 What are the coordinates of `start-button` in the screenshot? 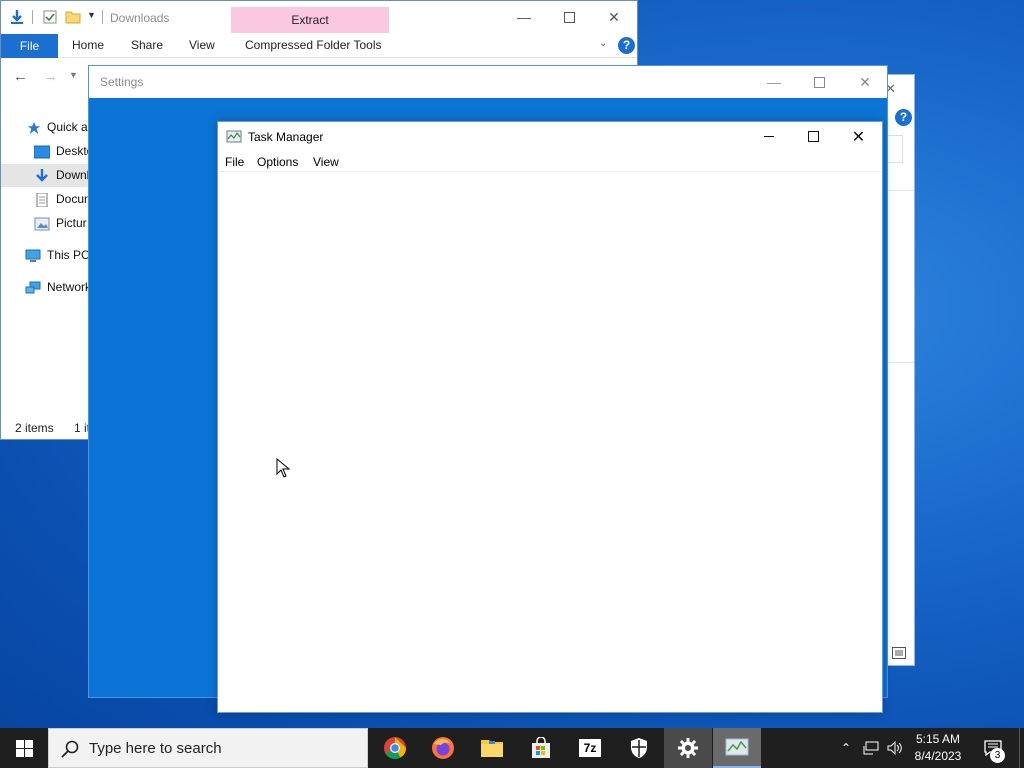 It's located at (24, 748).